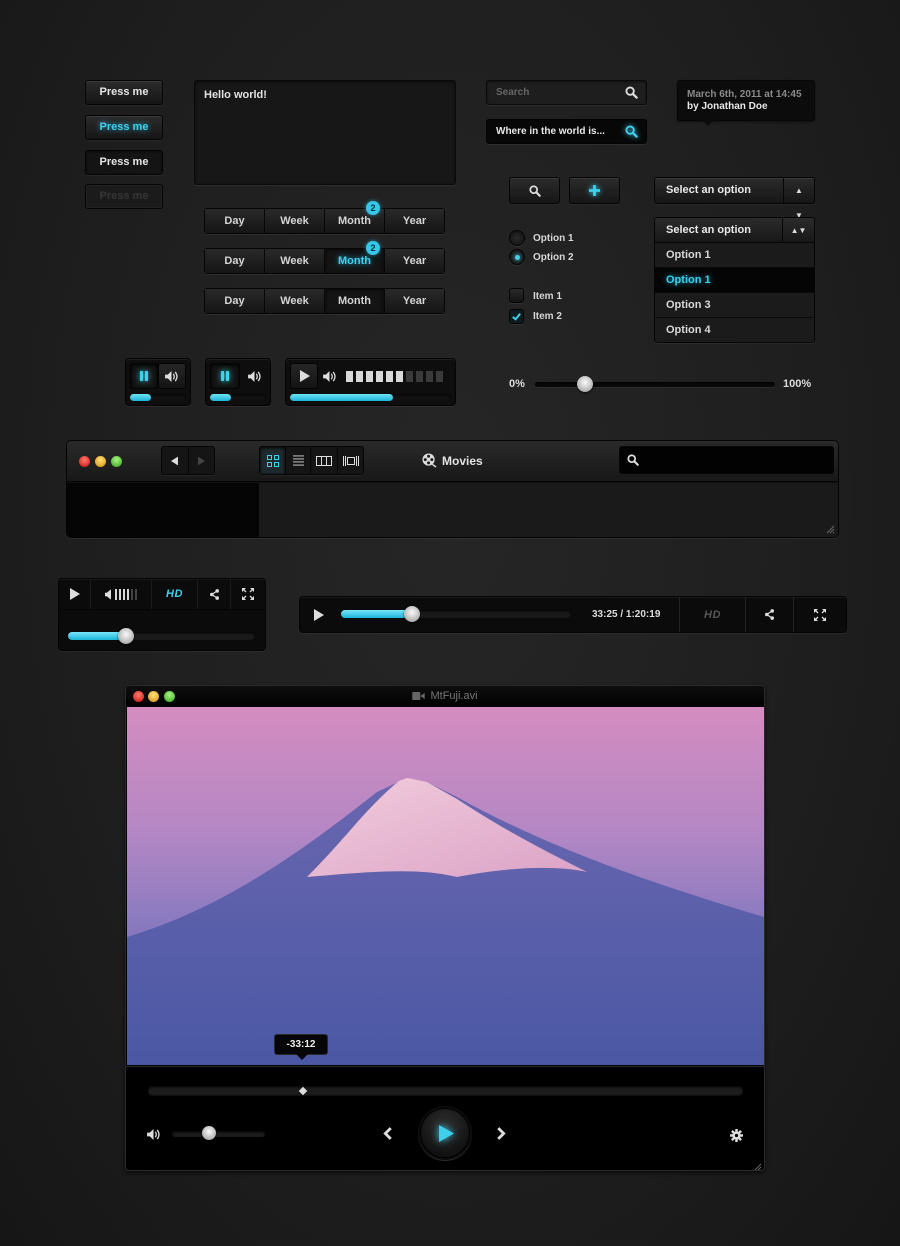 This screenshot has width=900, height=1246. I want to click on grid-view-button, so click(273, 460).